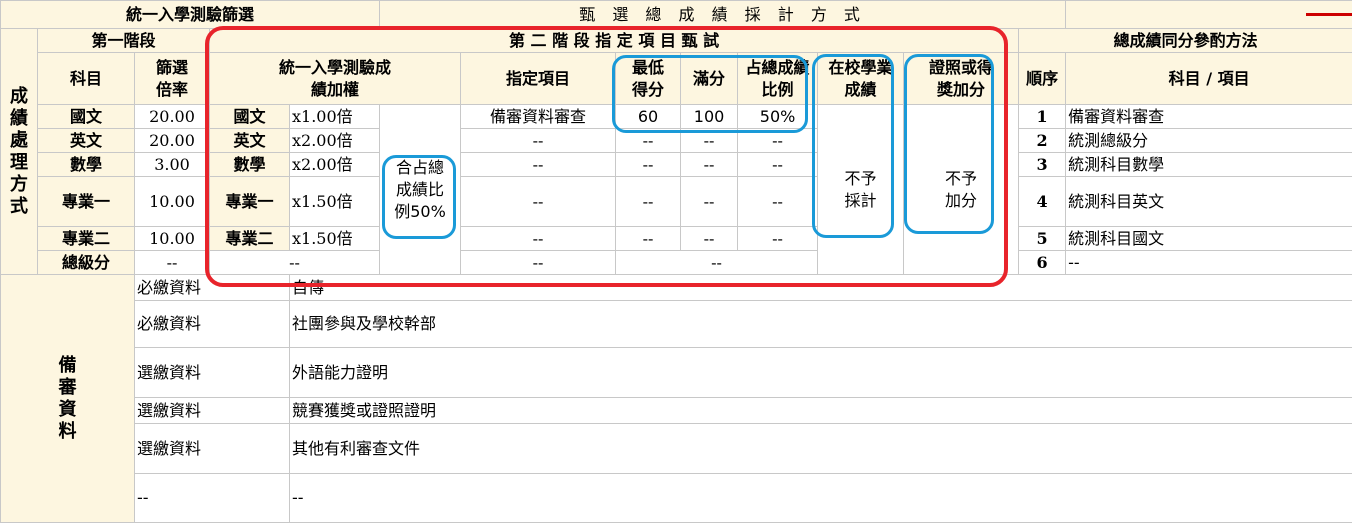 Image resolution: width=1352 pixels, height=531 pixels. I want to click on table-row: 數學 3.00 數學 x2.00倍 -- -- -- -- 3 統測科目數學, so click(676, 164).